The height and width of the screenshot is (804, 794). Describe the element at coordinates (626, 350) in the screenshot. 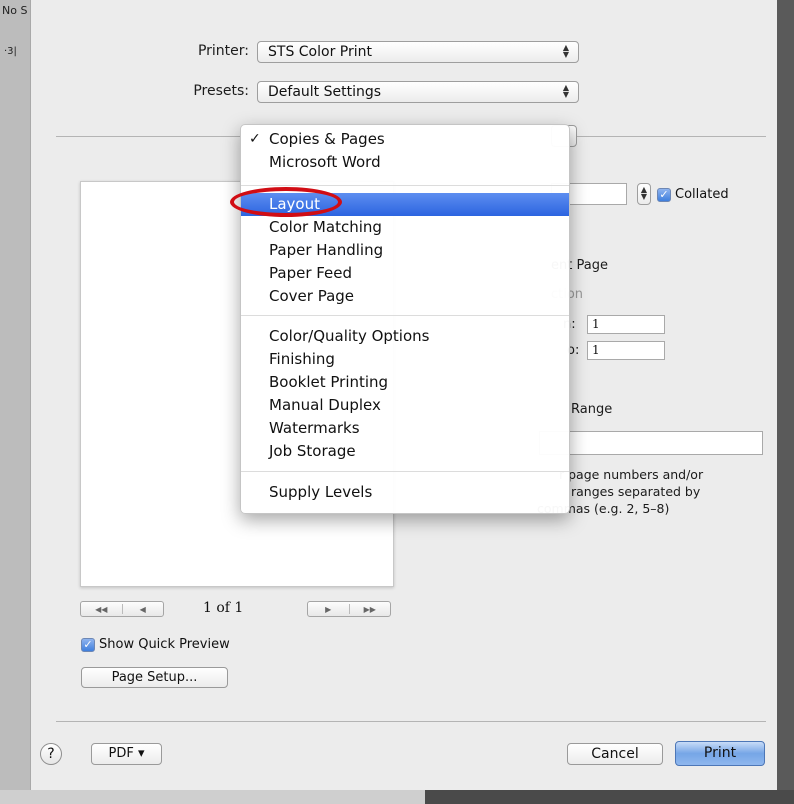

I see `to-field: 1` at that location.